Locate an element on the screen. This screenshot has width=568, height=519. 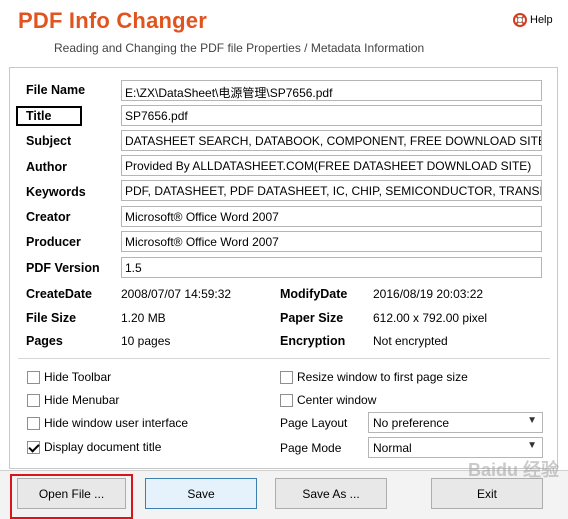
hide-toolbar-checkbox: Hide Toolbar is located at coordinates (69, 377).